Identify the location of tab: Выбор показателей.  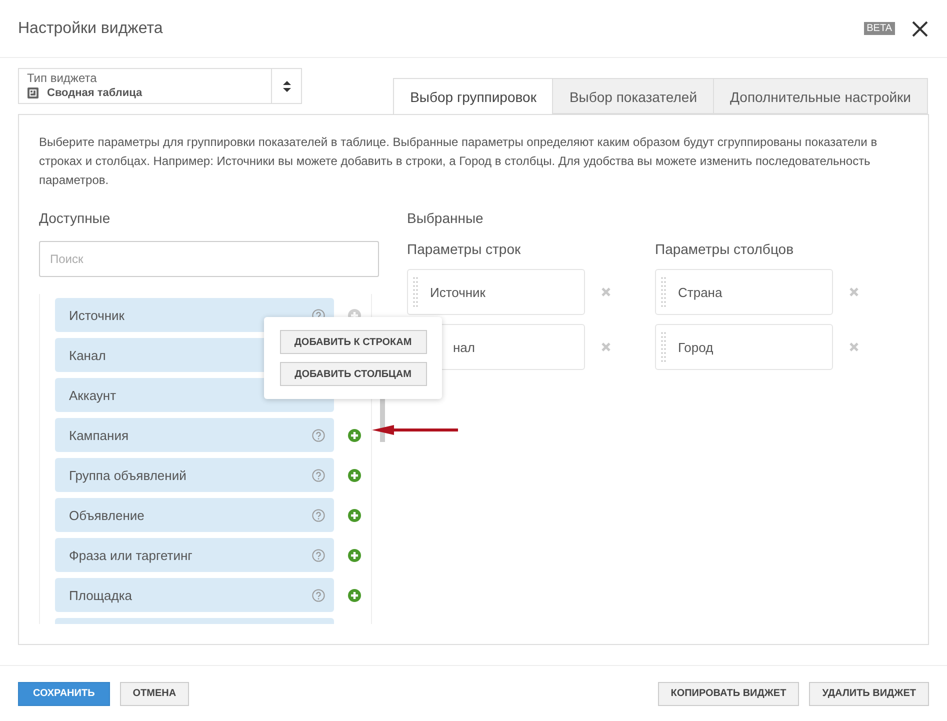
(633, 96).